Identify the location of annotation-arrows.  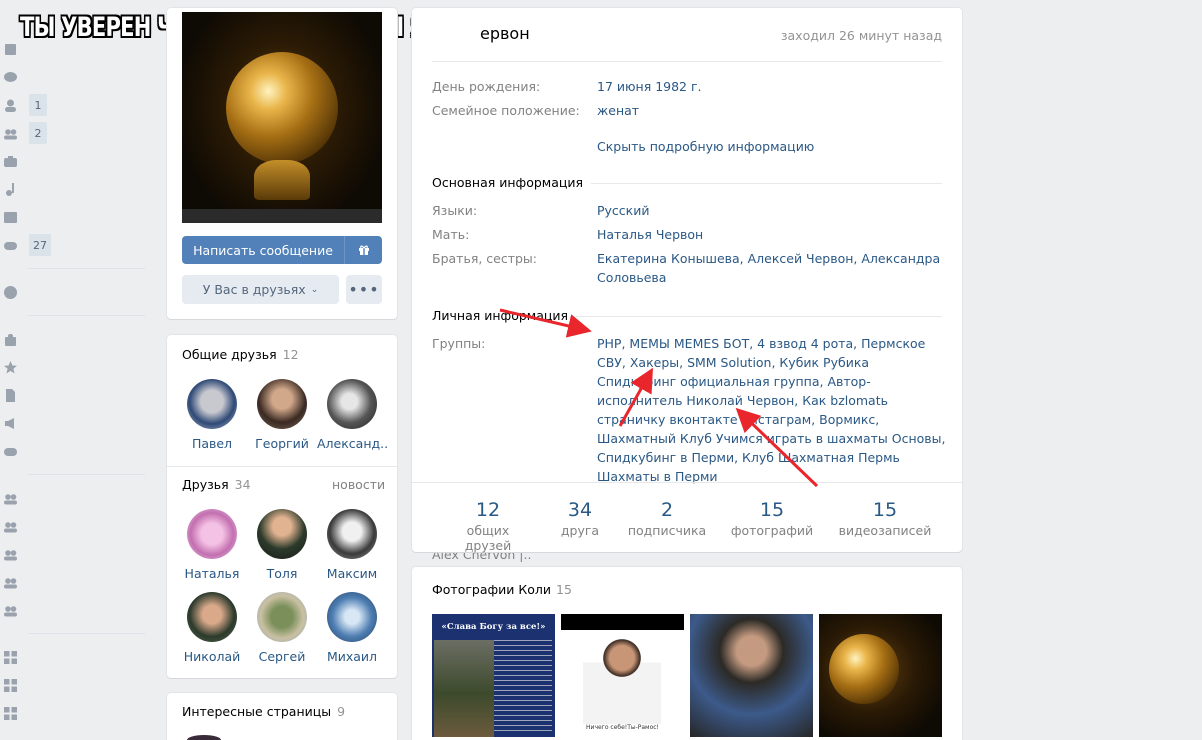
(659, 398).